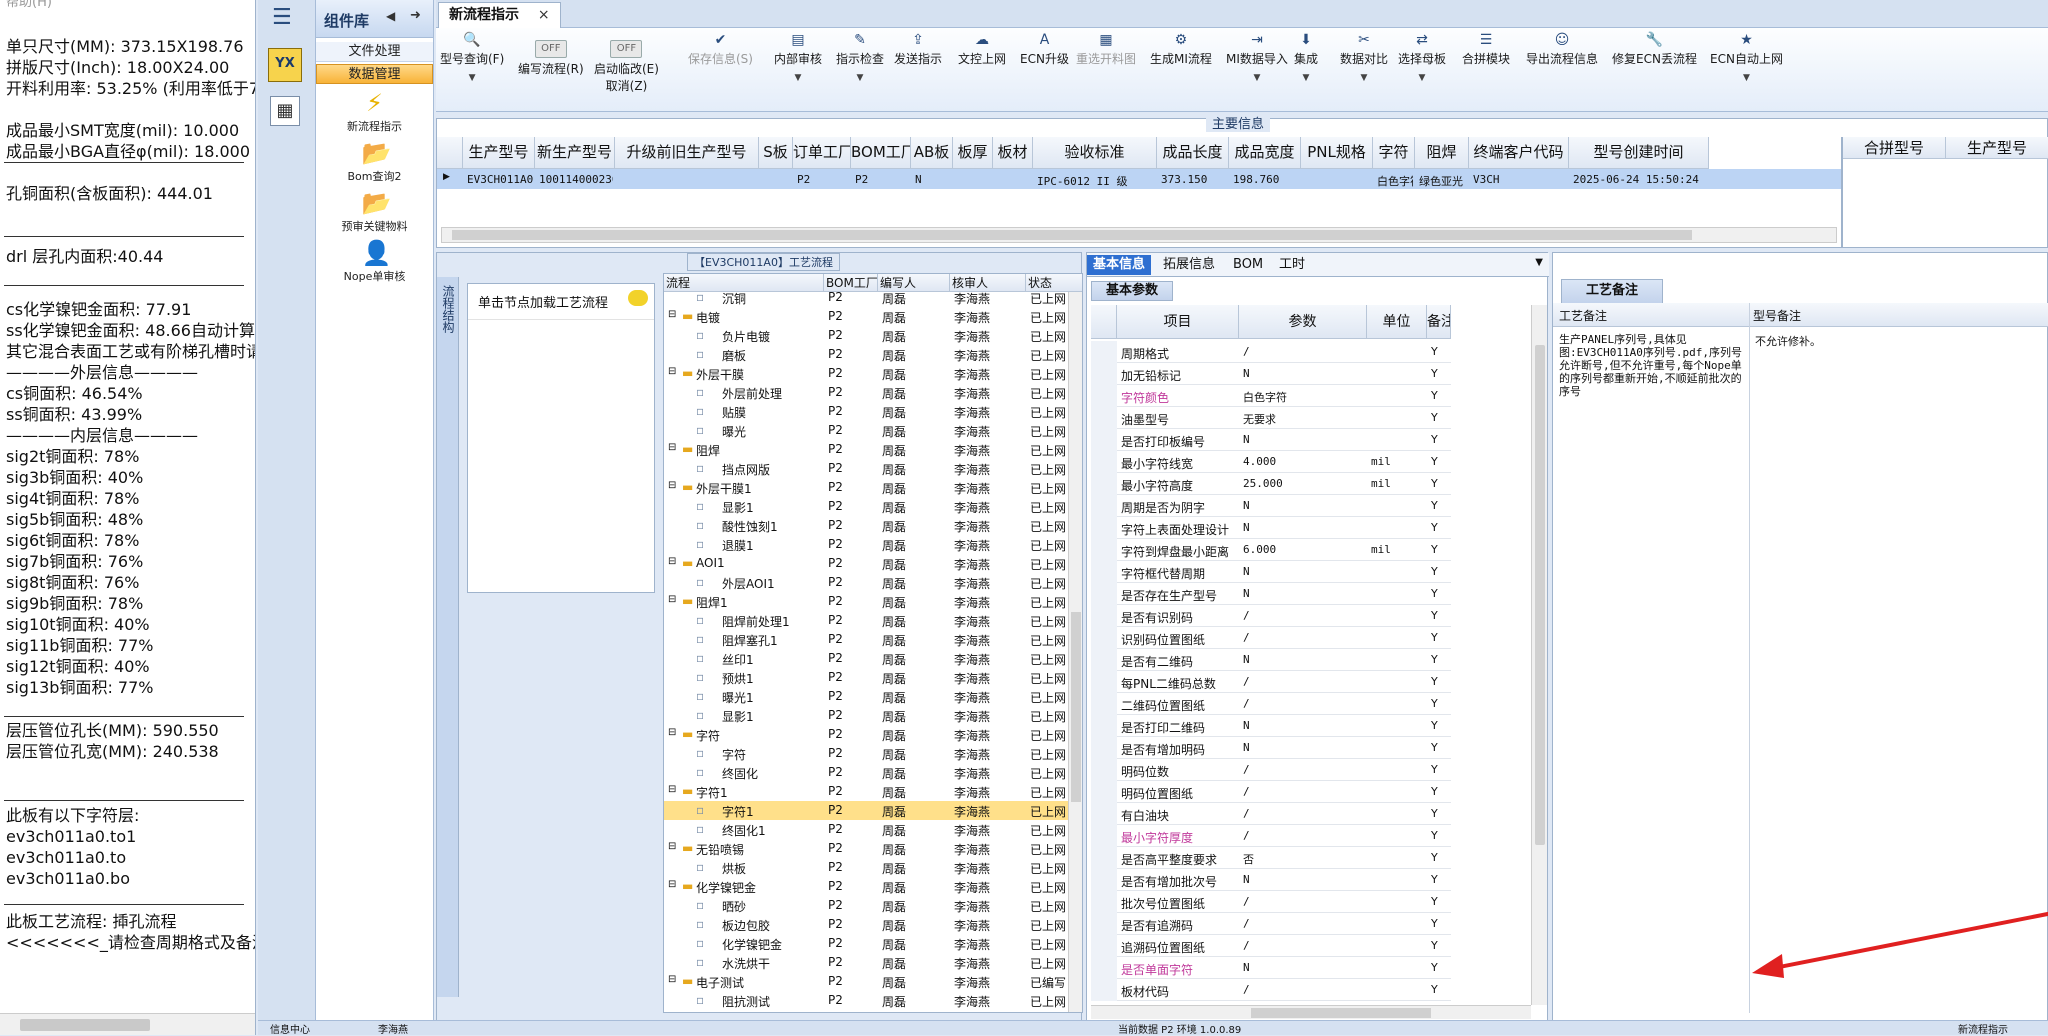 This screenshot has height=1036, width=2048. Describe the element at coordinates (1096, 181) in the screenshot. I see `grid-cell: IPC-6012 II 级` at that location.